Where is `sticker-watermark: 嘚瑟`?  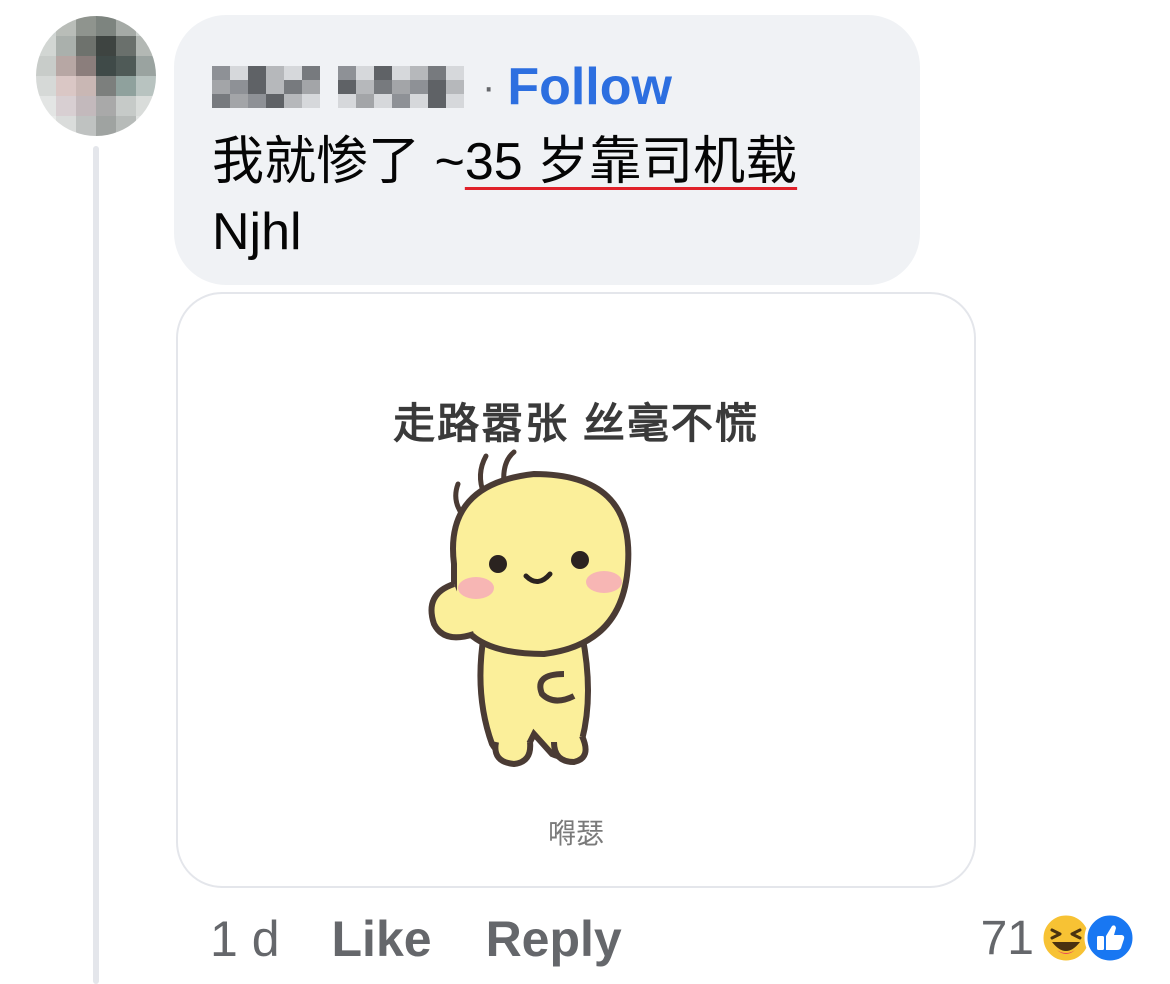
sticker-watermark: 嘚瑟 is located at coordinates (575, 833).